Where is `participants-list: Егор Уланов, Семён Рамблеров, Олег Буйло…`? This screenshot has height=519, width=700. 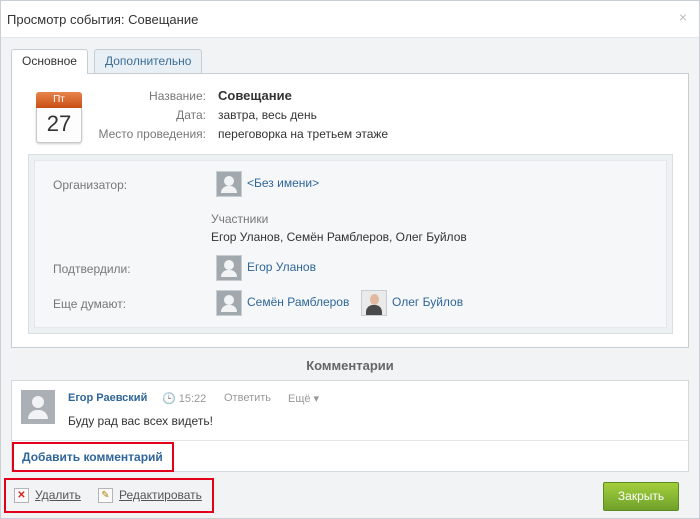
participants-list: Егор Уланов, Семён Рамблеров, Олег Буйло… is located at coordinates (339, 237).